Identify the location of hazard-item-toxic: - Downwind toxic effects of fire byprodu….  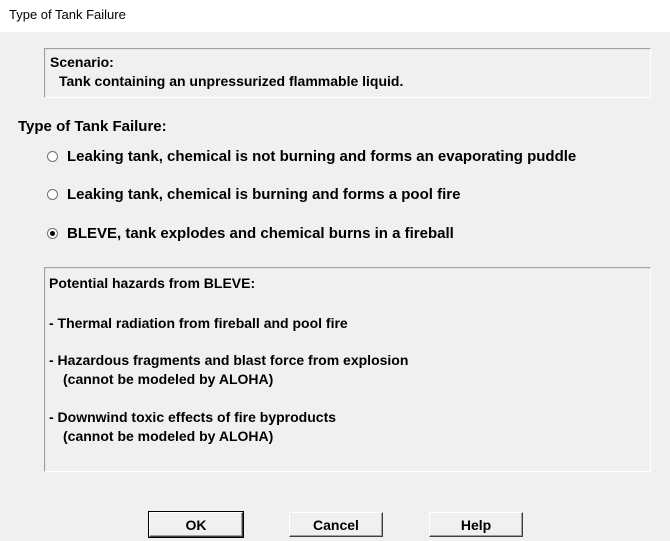
(193, 417).